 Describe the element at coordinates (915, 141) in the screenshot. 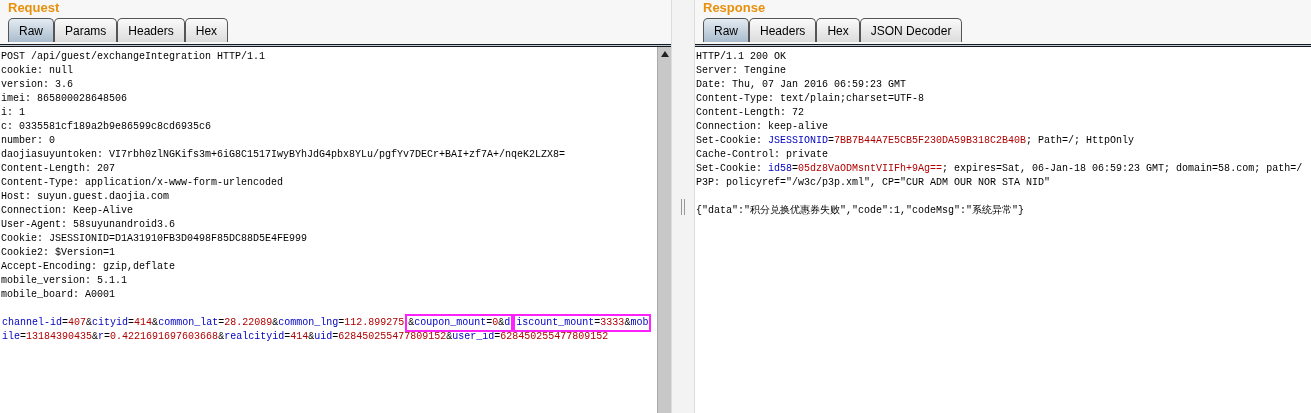

I see `message-line: Set-Cookie: JSESSIONID=7BB7B44A7E5CB5F230DA59B318C2B40B; Path=/; HttpOnly` at that location.